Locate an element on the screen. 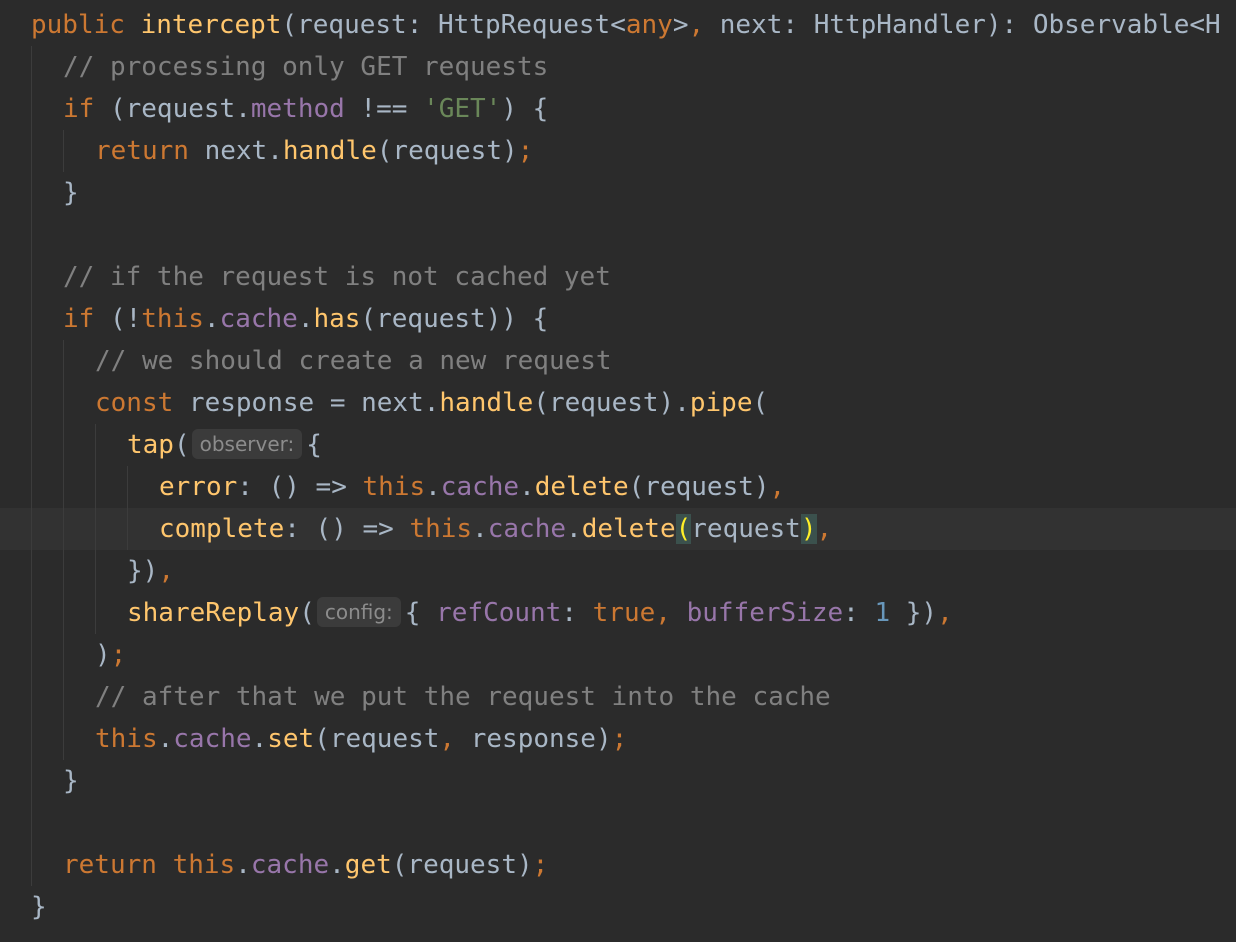  code-token: bufferSize is located at coordinates (765, 613).